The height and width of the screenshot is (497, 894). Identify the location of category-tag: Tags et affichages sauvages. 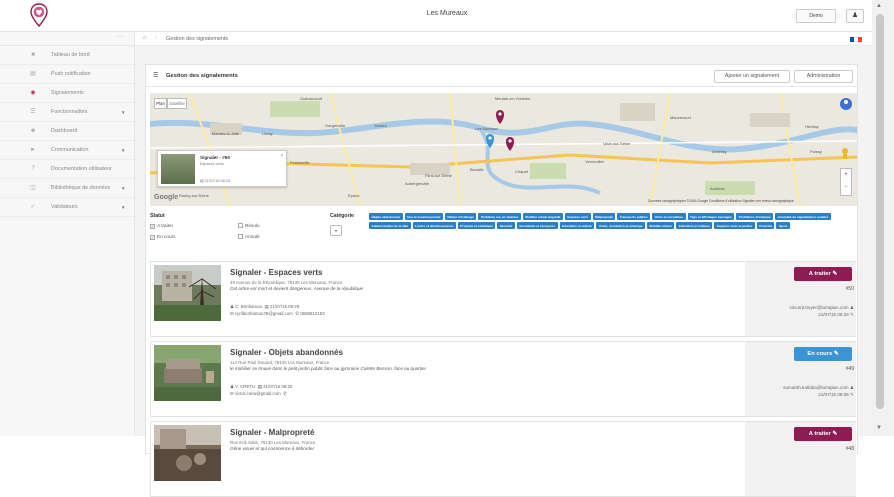
(711, 216).